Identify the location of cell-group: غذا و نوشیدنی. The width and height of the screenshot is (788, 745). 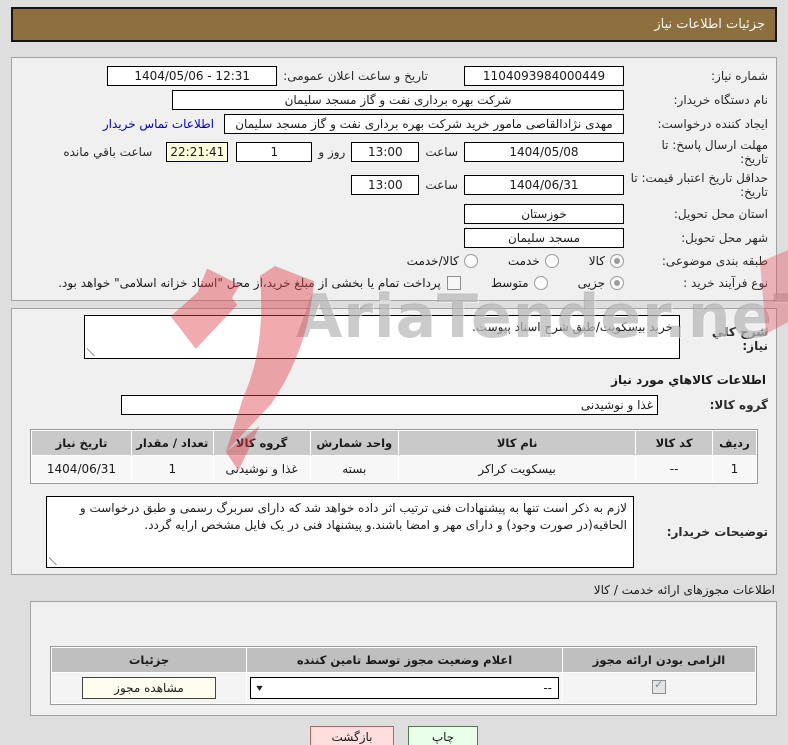
(261, 469).